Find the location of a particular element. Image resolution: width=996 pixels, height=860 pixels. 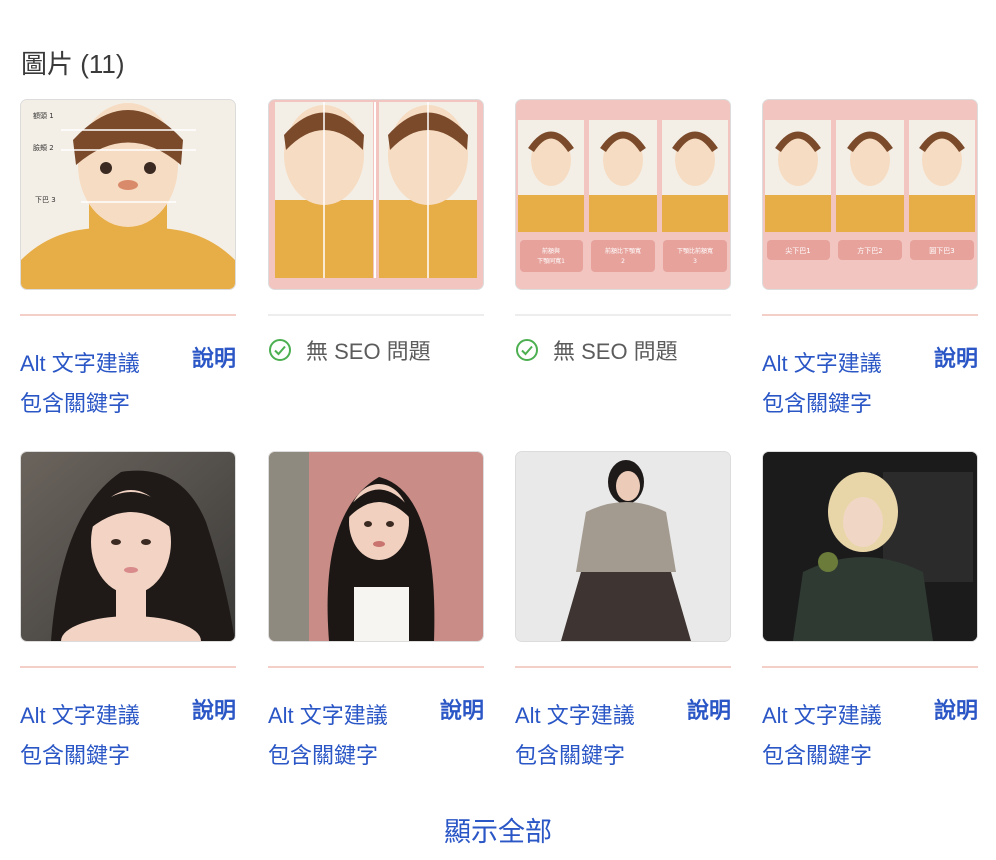

image-thumbnail: 額頭 1 臉頰 2 下巴 3 is located at coordinates (128, 194).